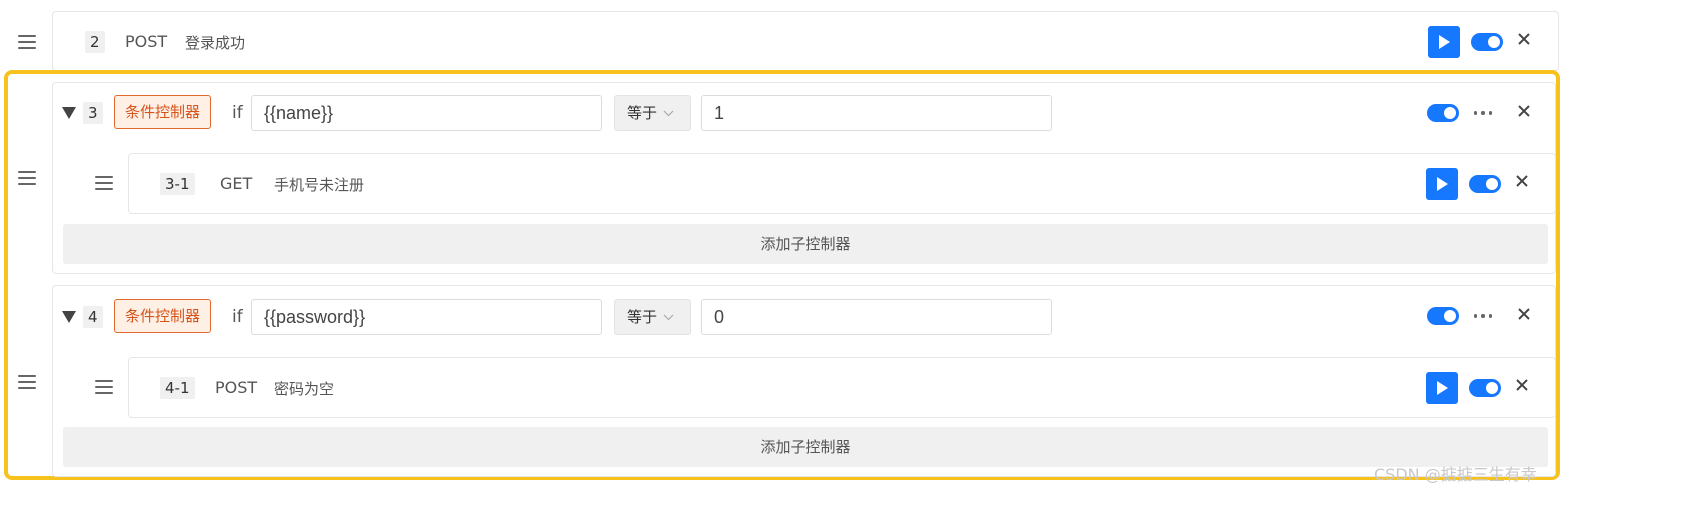  I want to click on http-method: GET, so click(236, 183).